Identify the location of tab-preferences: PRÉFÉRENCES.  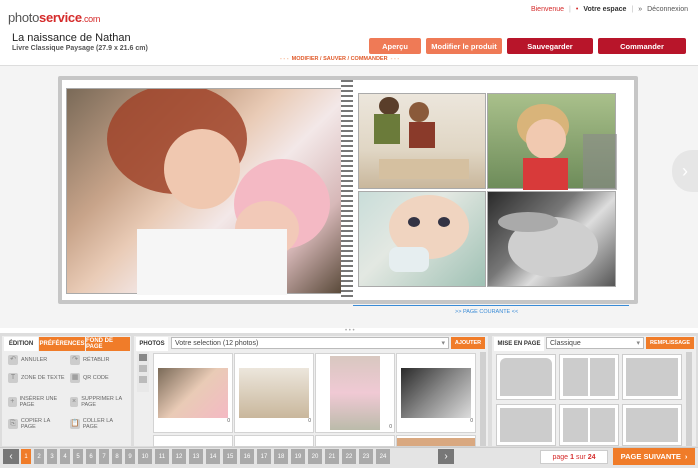
(62, 344).